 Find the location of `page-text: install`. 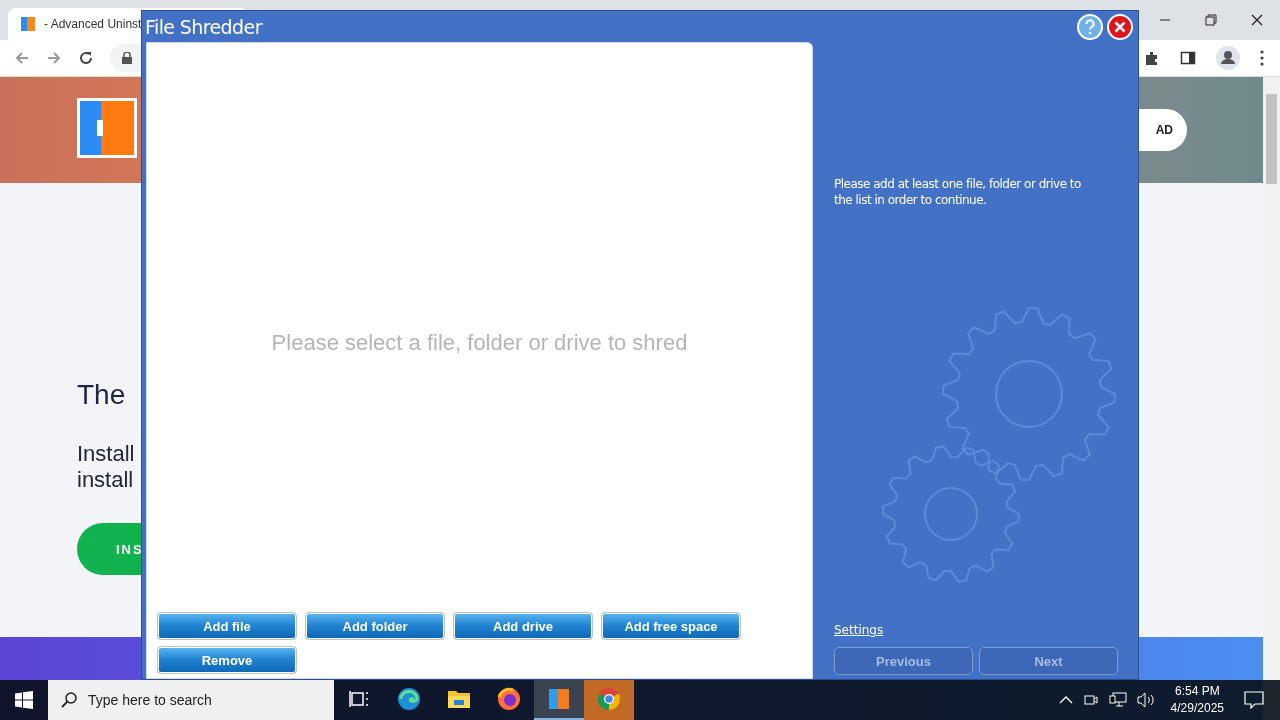

page-text: install is located at coordinates (106, 480).